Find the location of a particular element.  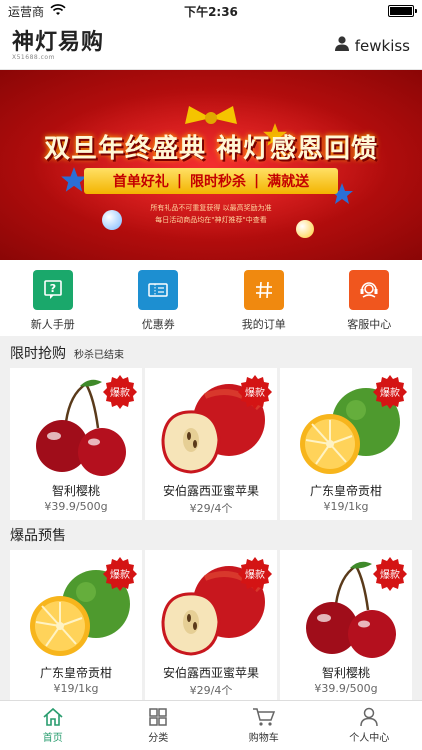

presale-header: 爆品预售 is located at coordinates (211, 535).